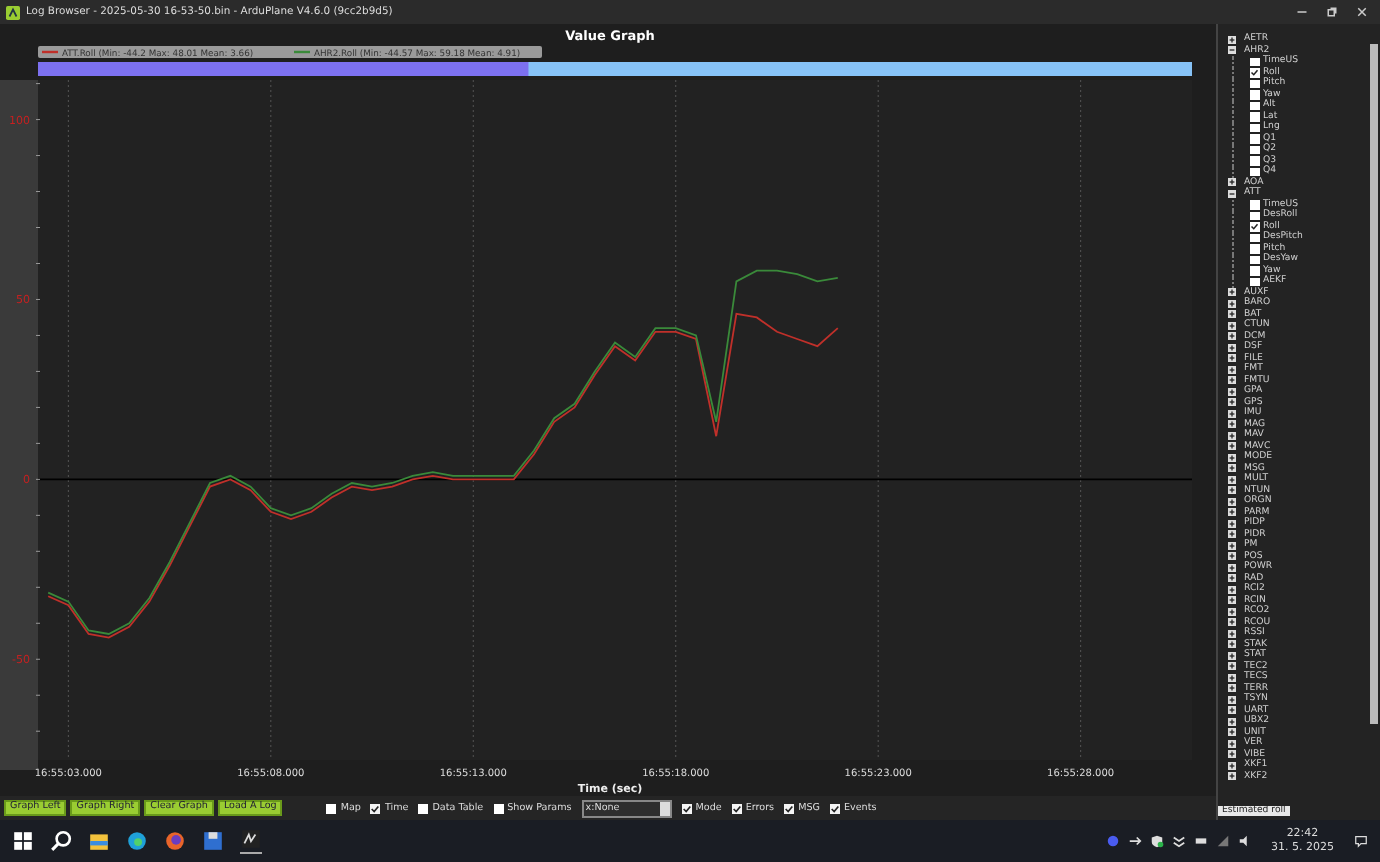 The width and height of the screenshot is (1380, 862). What do you see at coordinates (1362, 12) in the screenshot?
I see `close-icon` at bounding box center [1362, 12].